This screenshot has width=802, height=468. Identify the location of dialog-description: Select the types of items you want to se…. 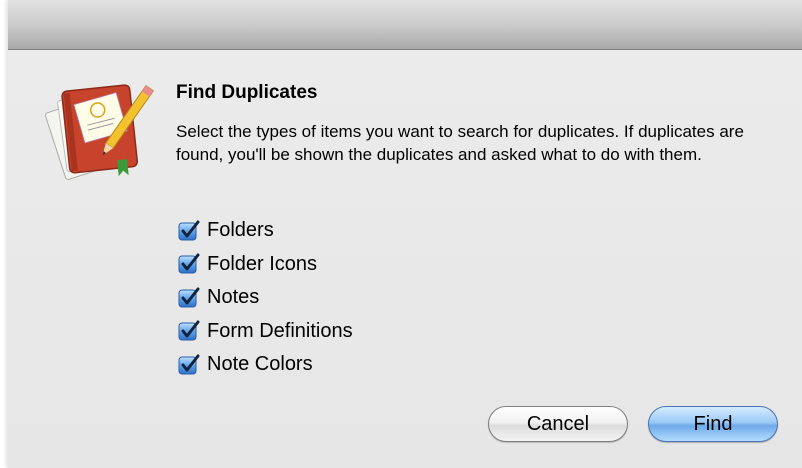
(460, 143).